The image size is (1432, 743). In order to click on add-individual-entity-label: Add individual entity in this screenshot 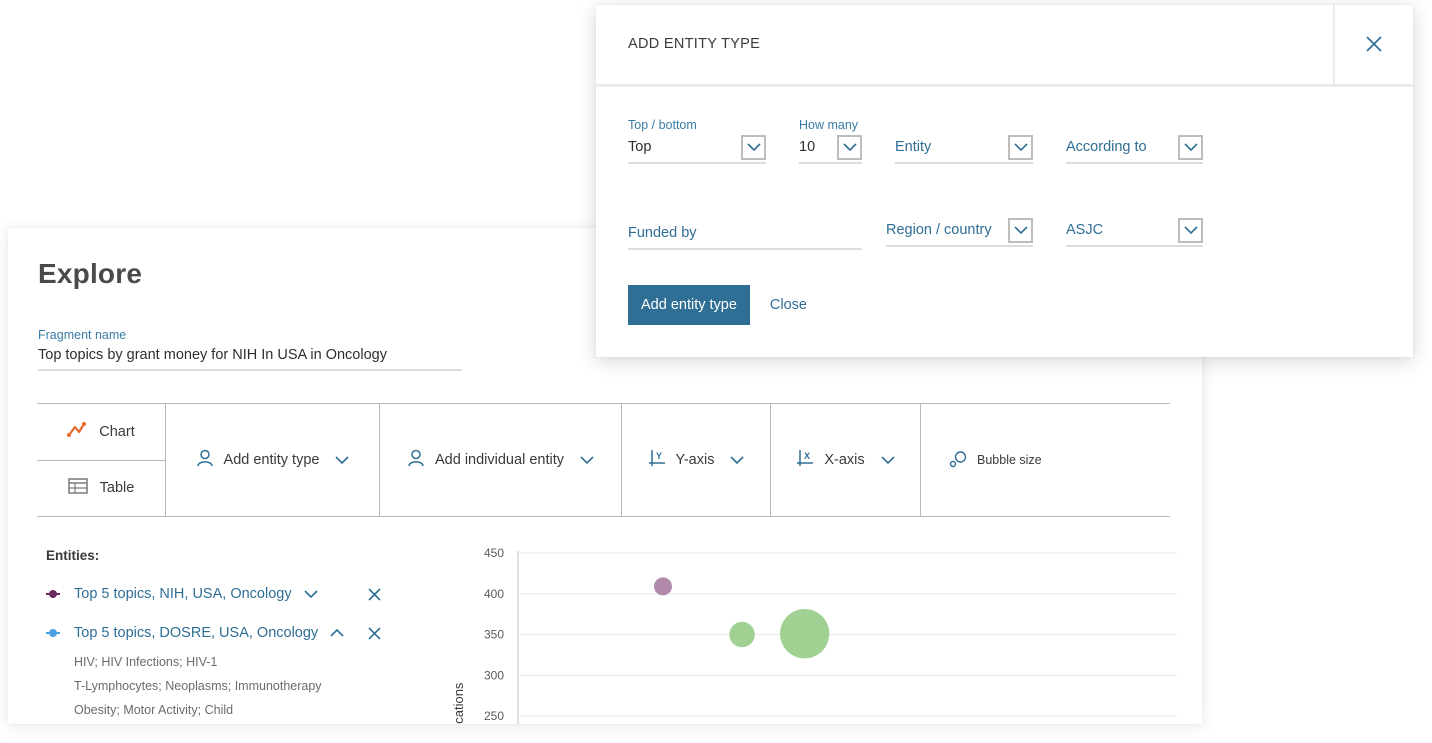, I will do `click(499, 460)`.